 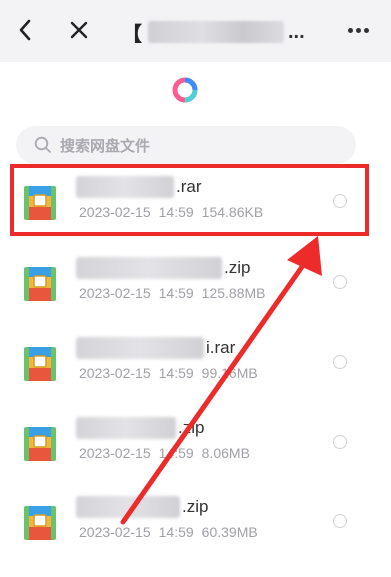 I want to click on file-meta: 2023-02-15 14:59 99.16MB, so click(x=168, y=373).